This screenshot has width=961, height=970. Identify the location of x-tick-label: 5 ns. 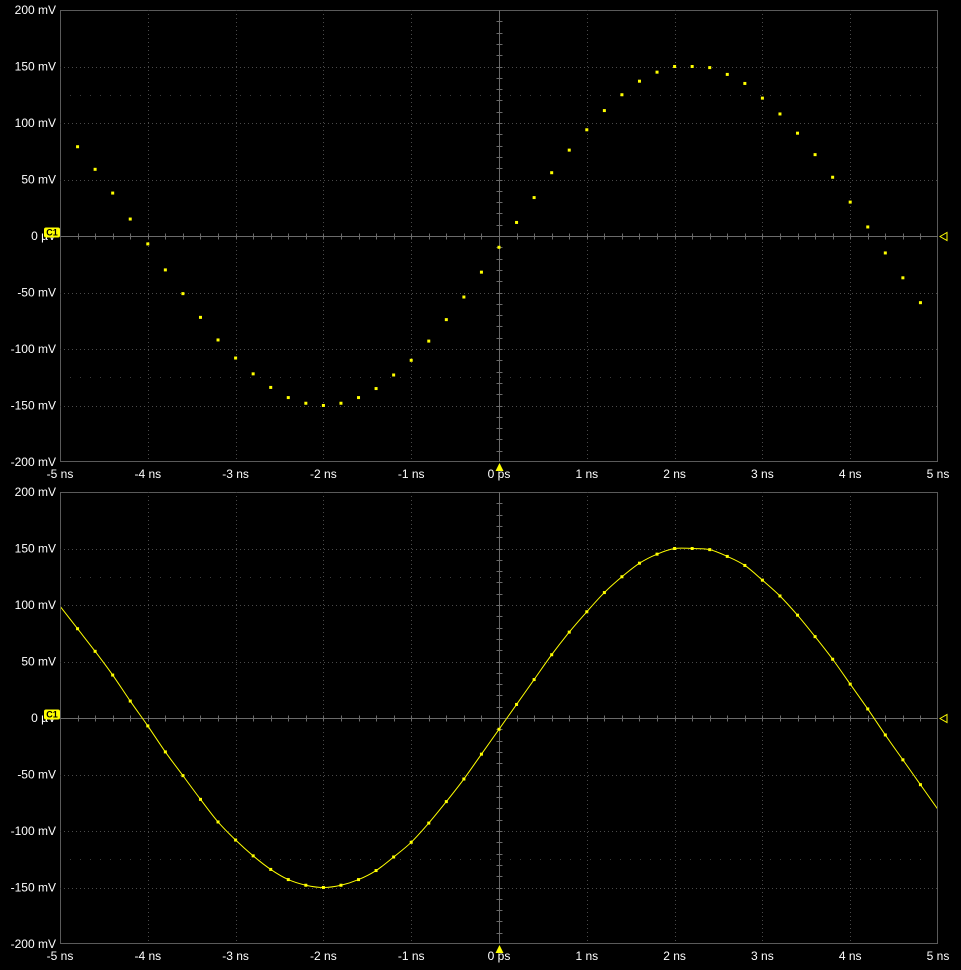
(938, 956).